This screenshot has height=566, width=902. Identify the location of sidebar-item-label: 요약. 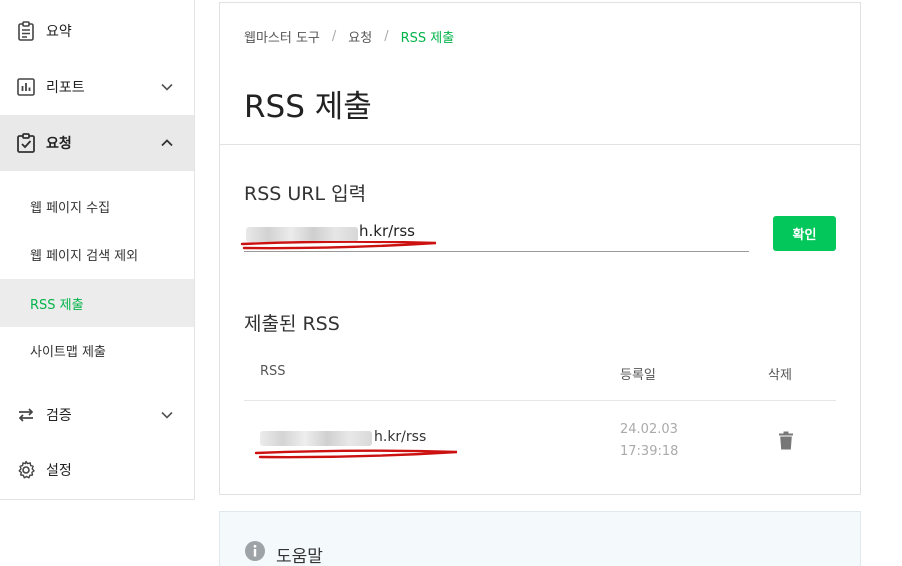
(59, 32).